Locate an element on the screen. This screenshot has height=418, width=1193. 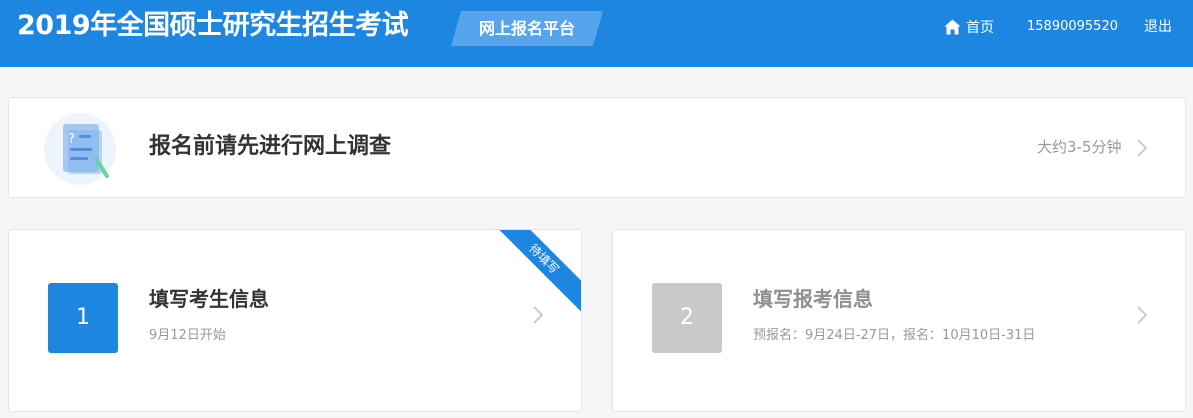
platform-badge: 网上报名平台 is located at coordinates (527, 28).